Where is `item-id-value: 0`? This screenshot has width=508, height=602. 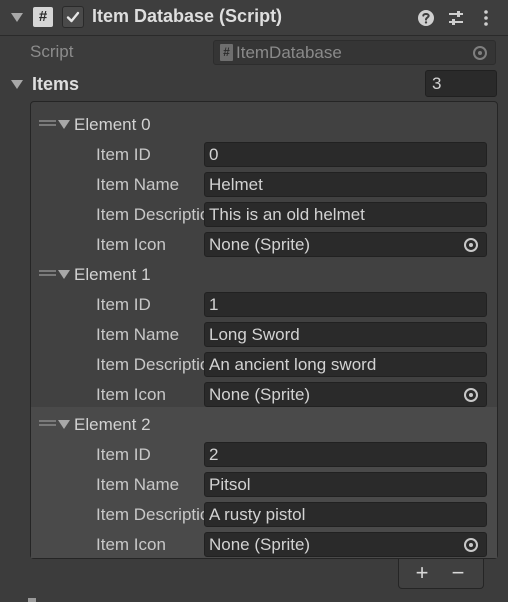 item-id-value: 0 is located at coordinates (214, 154).